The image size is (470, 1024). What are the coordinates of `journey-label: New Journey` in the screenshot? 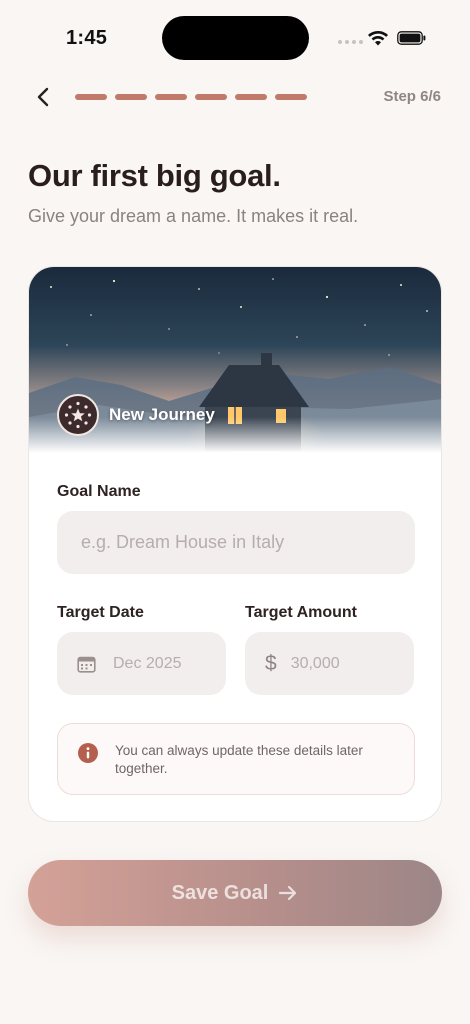 It's located at (162, 414).